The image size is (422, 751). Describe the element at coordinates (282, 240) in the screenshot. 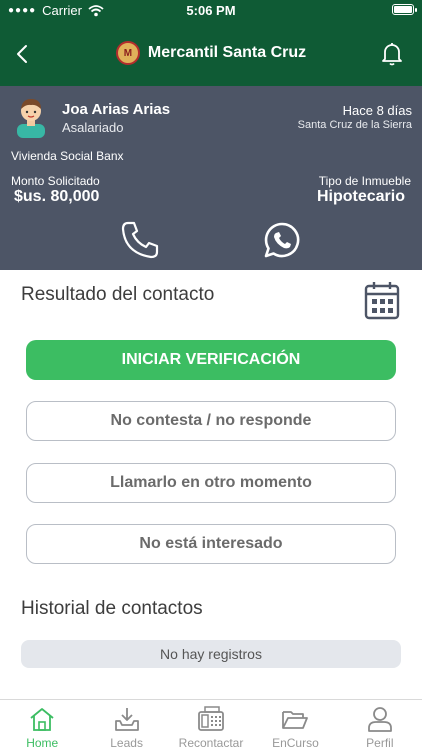

I see `whatsapp-icon` at that location.